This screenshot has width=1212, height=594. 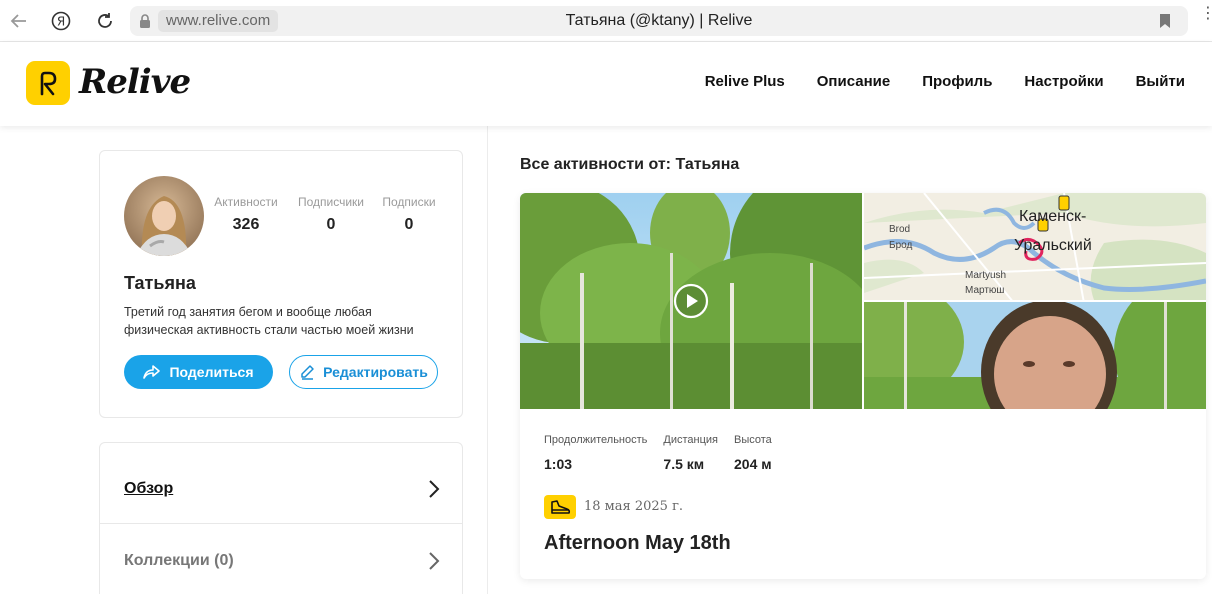 What do you see at coordinates (152, 372) in the screenshot?
I see `share-icon` at bounding box center [152, 372].